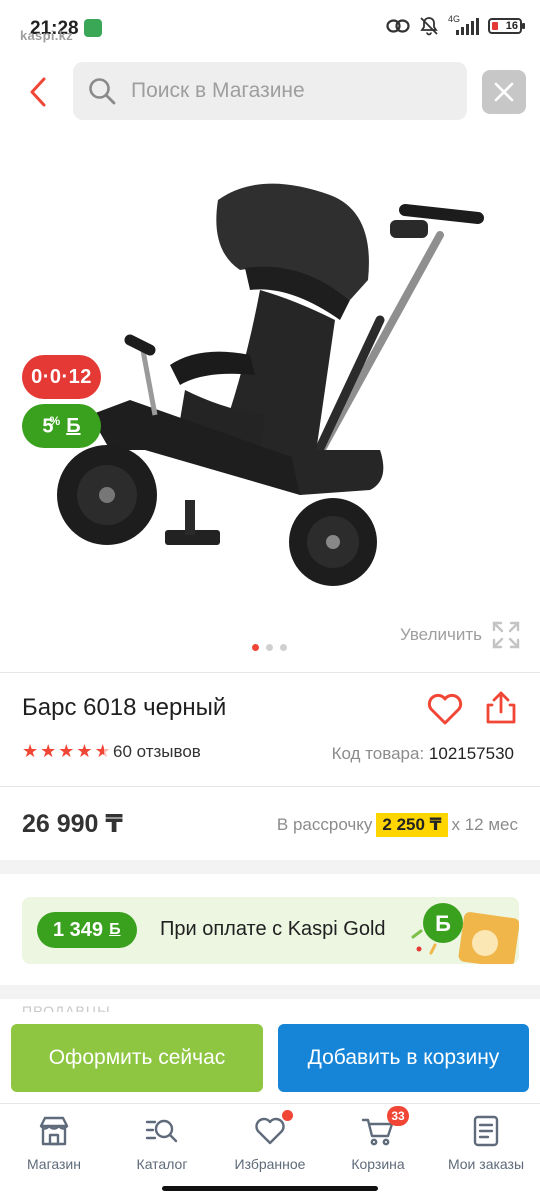 This screenshot has height=1200, width=540. What do you see at coordinates (485, 824) in the screenshot?
I see `installment-suffix: х 12 мес` at bounding box center [485, 824].